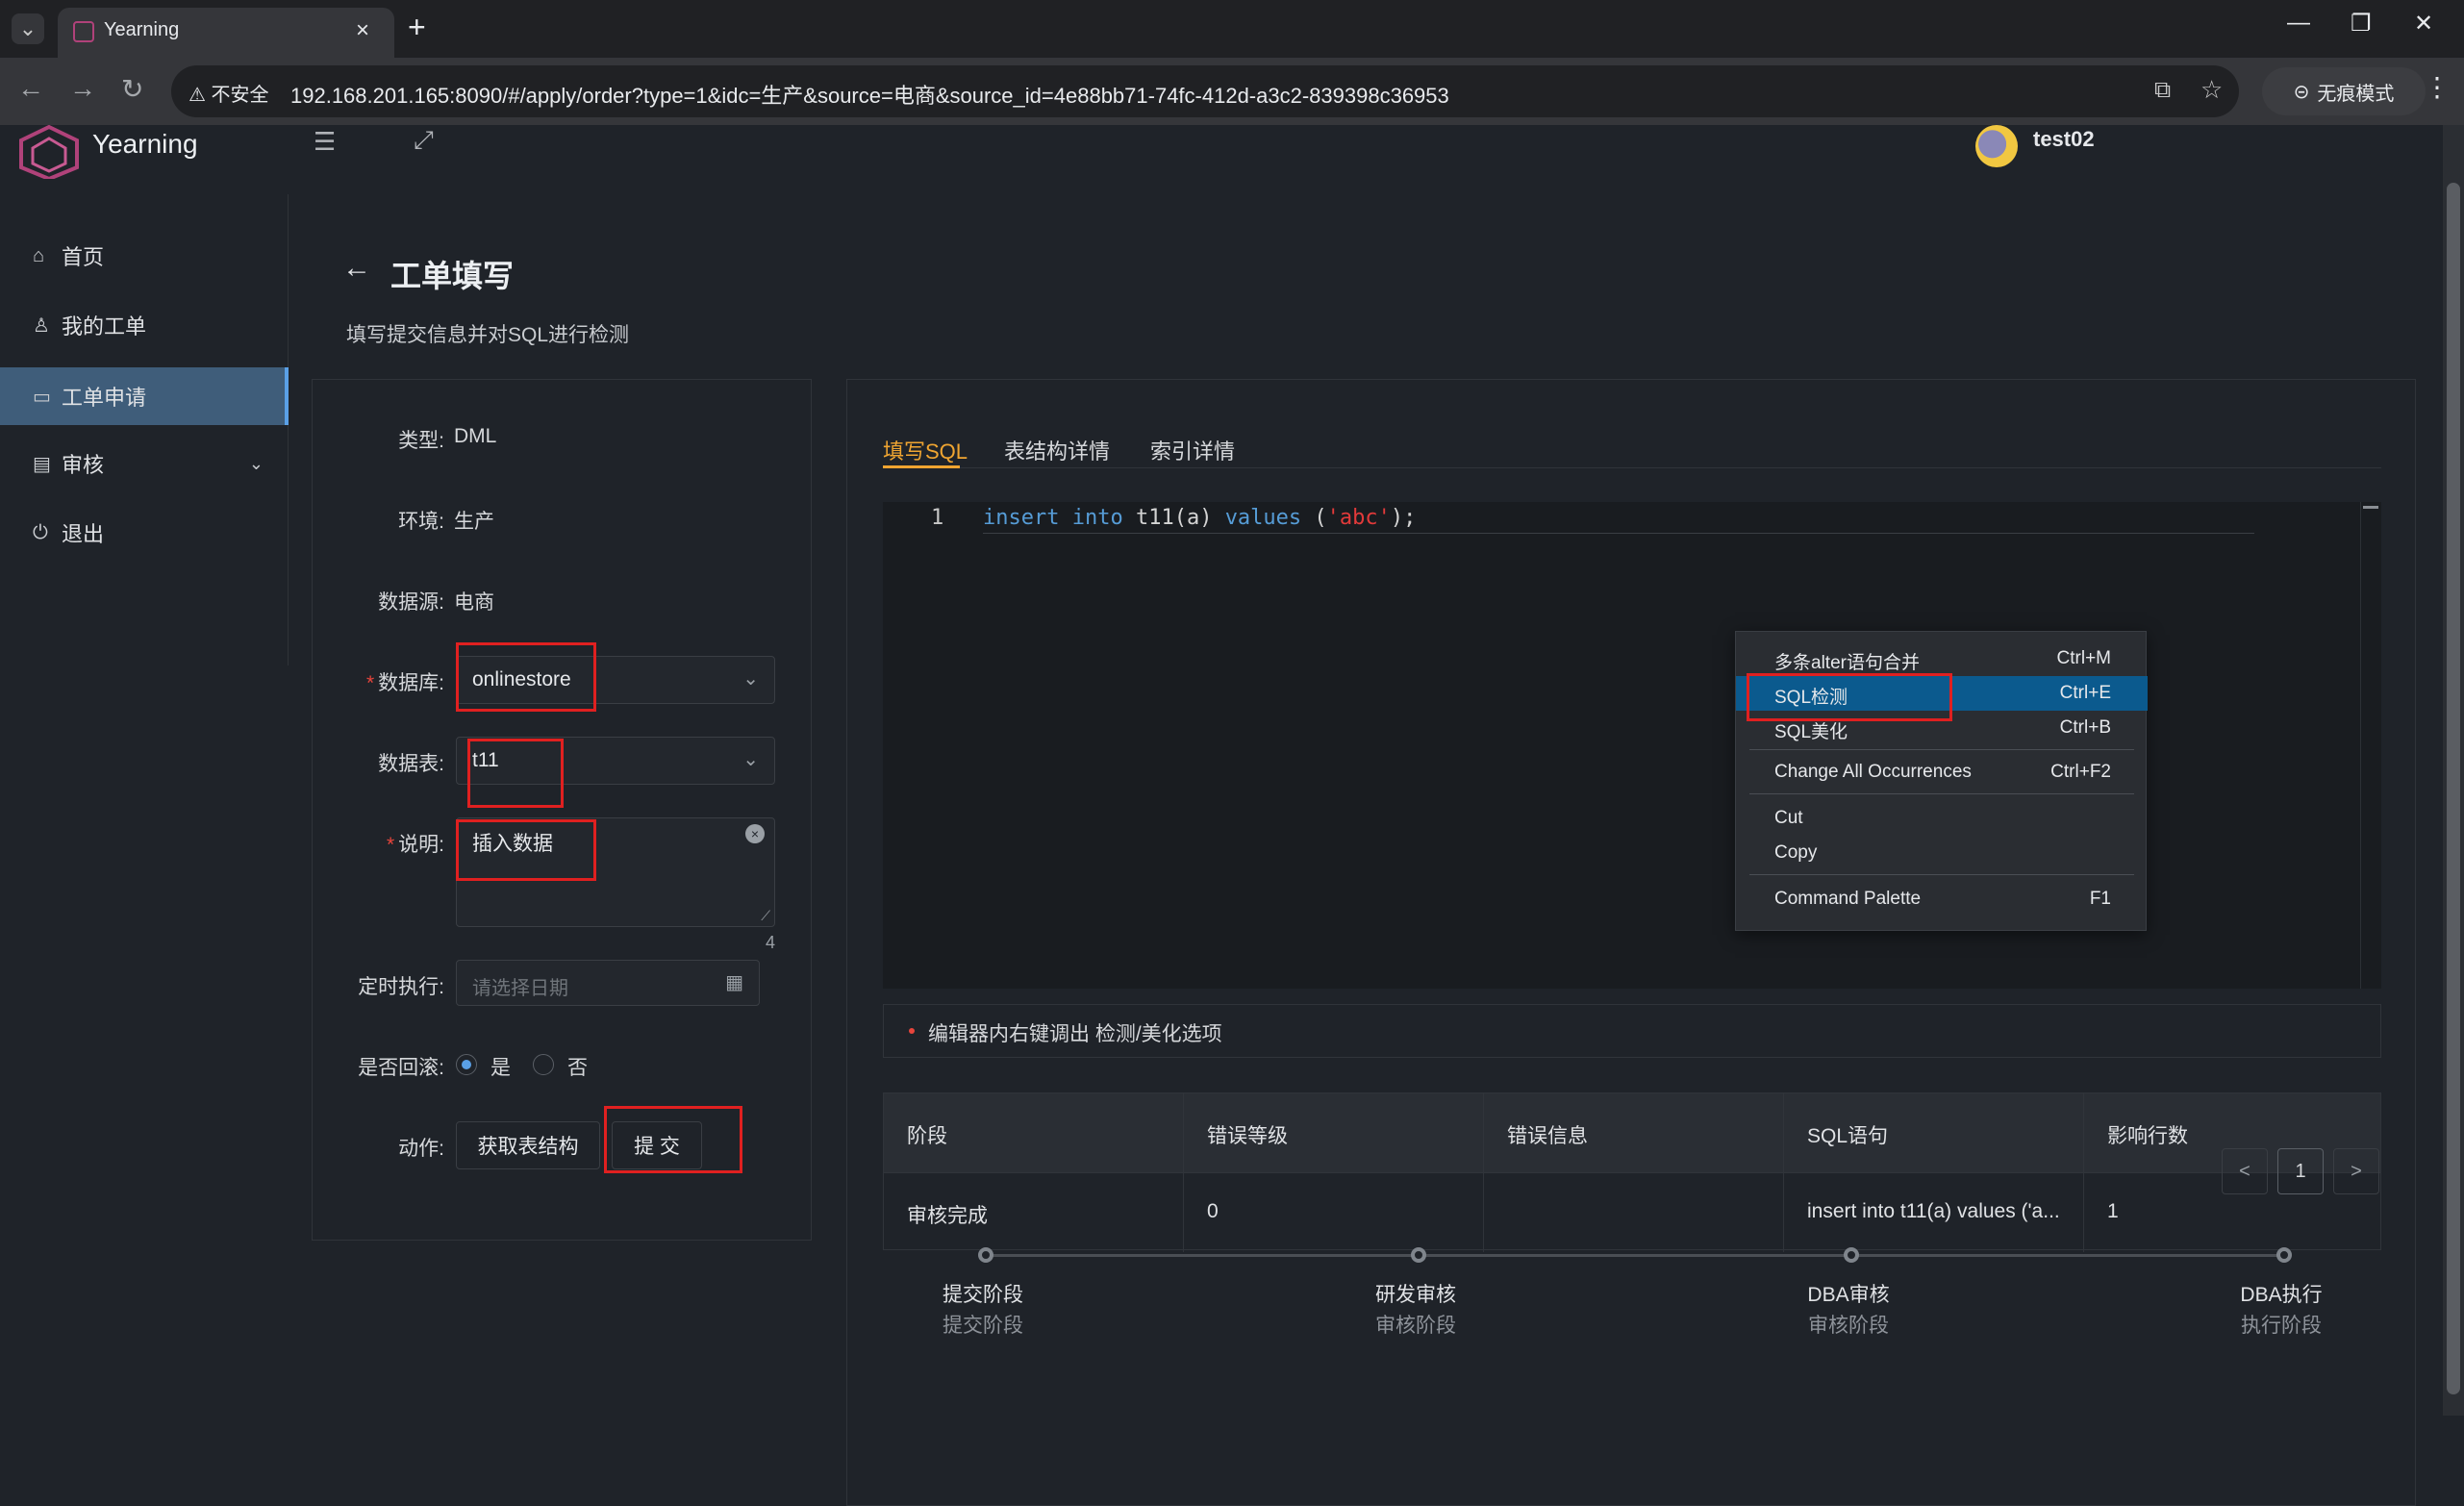  Describe the element at coordinates (2281, 1295) in the screenshot. I see `step-title: DBA执行` at that location.